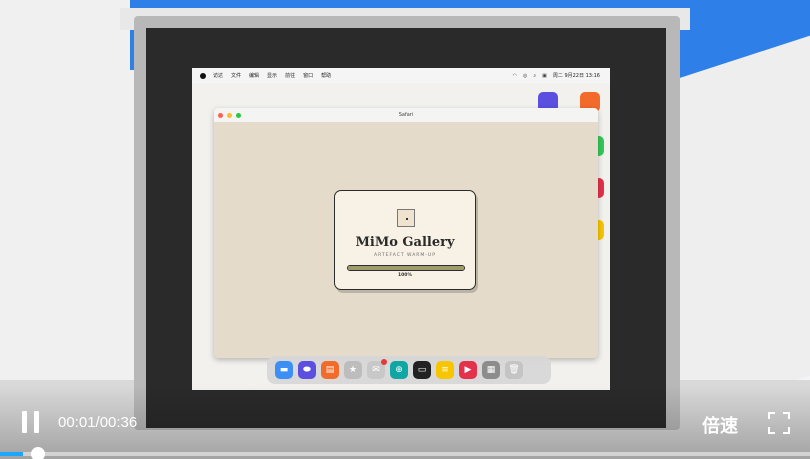  What do you see at coordinates (405, 255) in the screenshot?
I see `gallery-subtitle: ARTEFACT WARM-UP` at bounding box center [405, 255].